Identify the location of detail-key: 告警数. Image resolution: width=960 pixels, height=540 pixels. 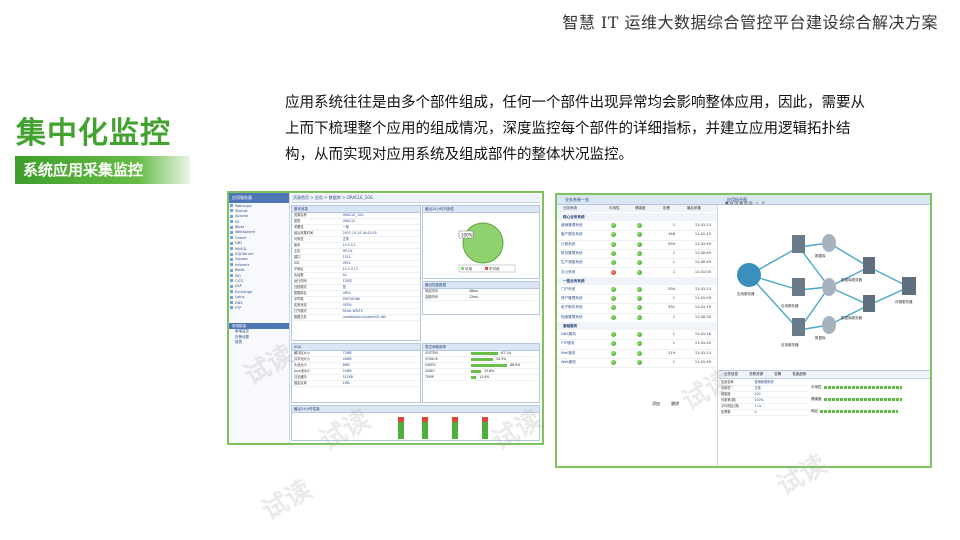
(726, 412).